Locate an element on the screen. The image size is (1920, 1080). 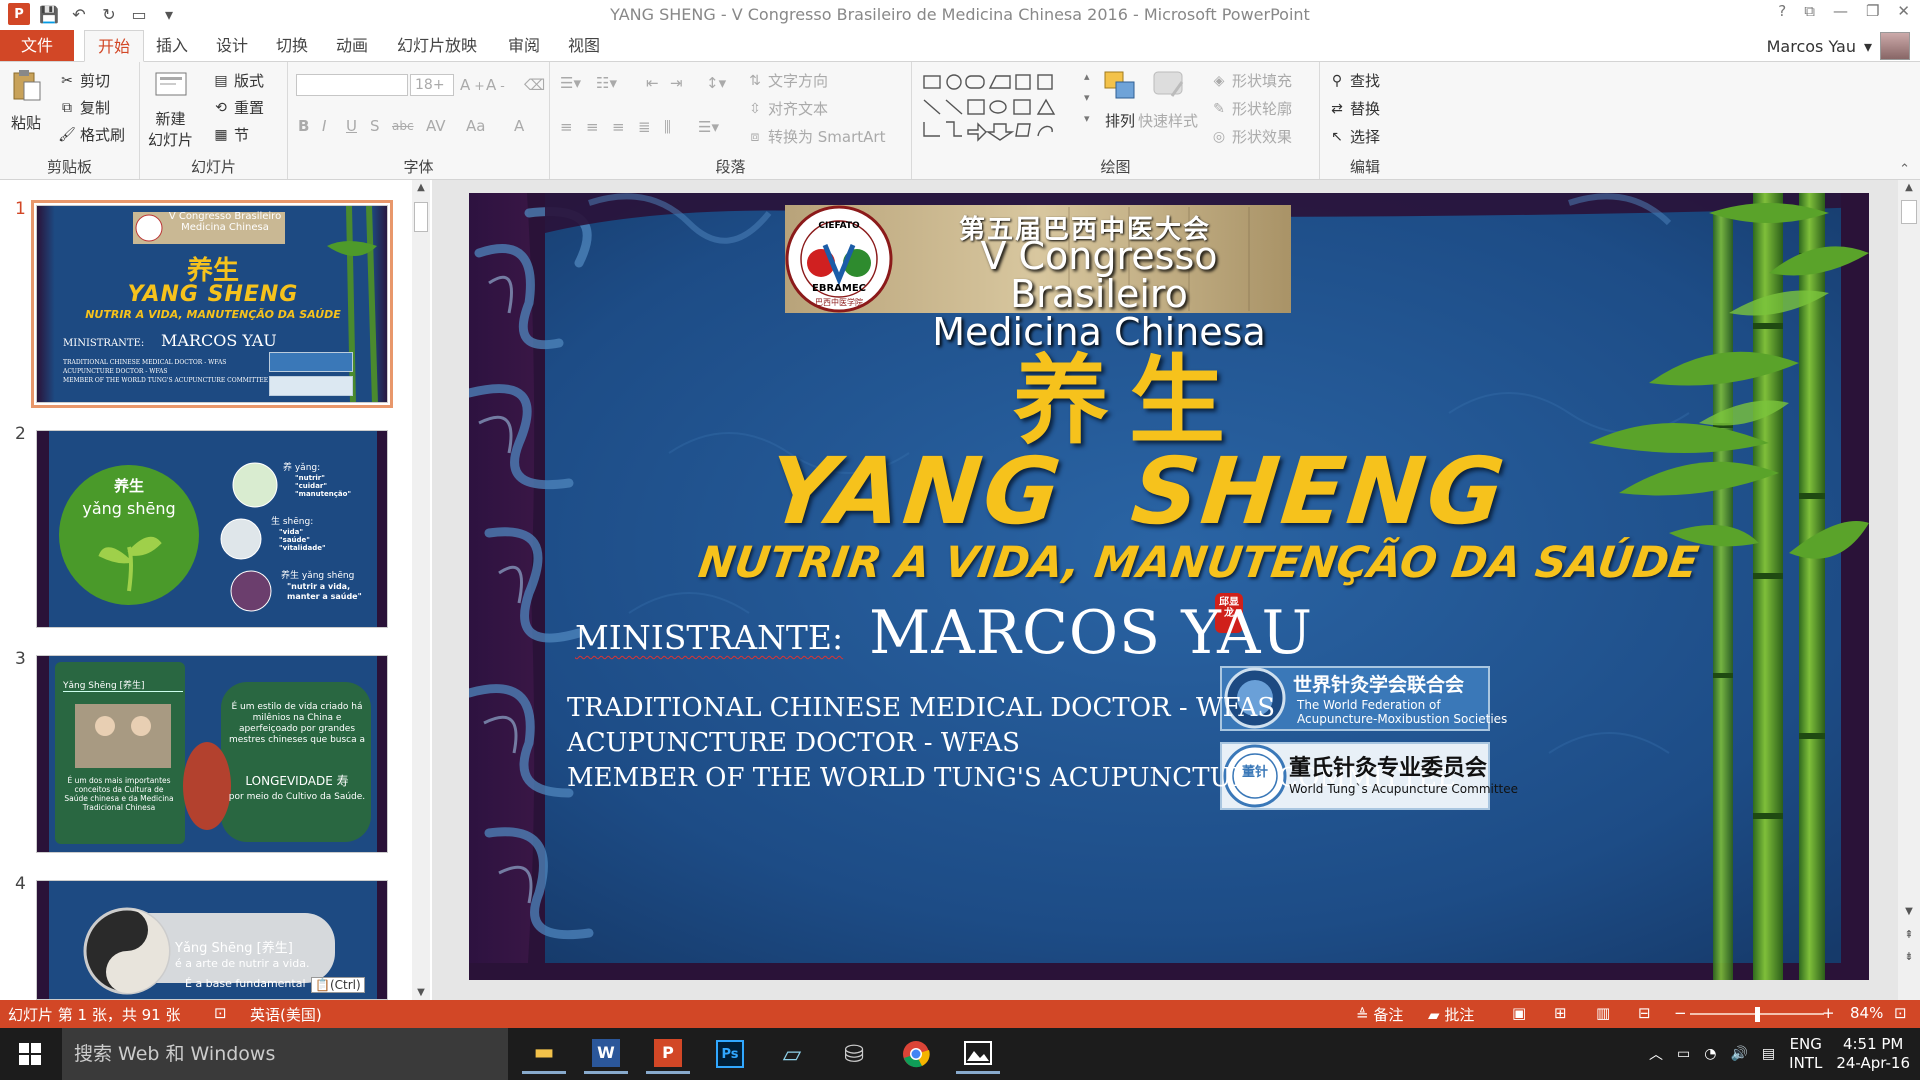
tab-transitions: 切换 is located at coordinates (292, 46).